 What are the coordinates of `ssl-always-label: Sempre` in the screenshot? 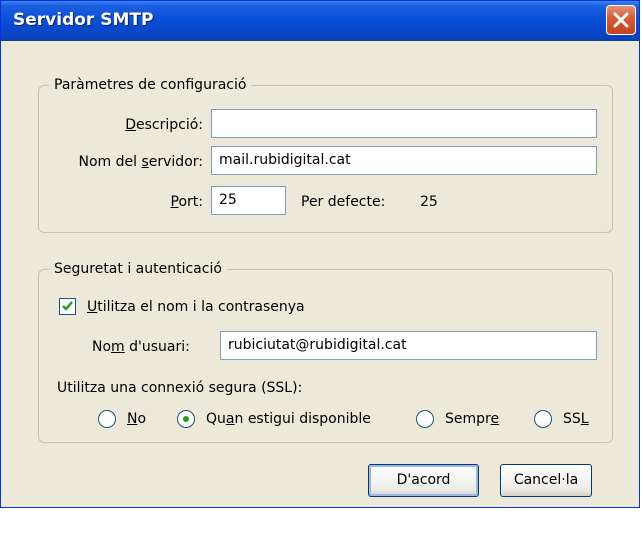 It's located at (472, 419).